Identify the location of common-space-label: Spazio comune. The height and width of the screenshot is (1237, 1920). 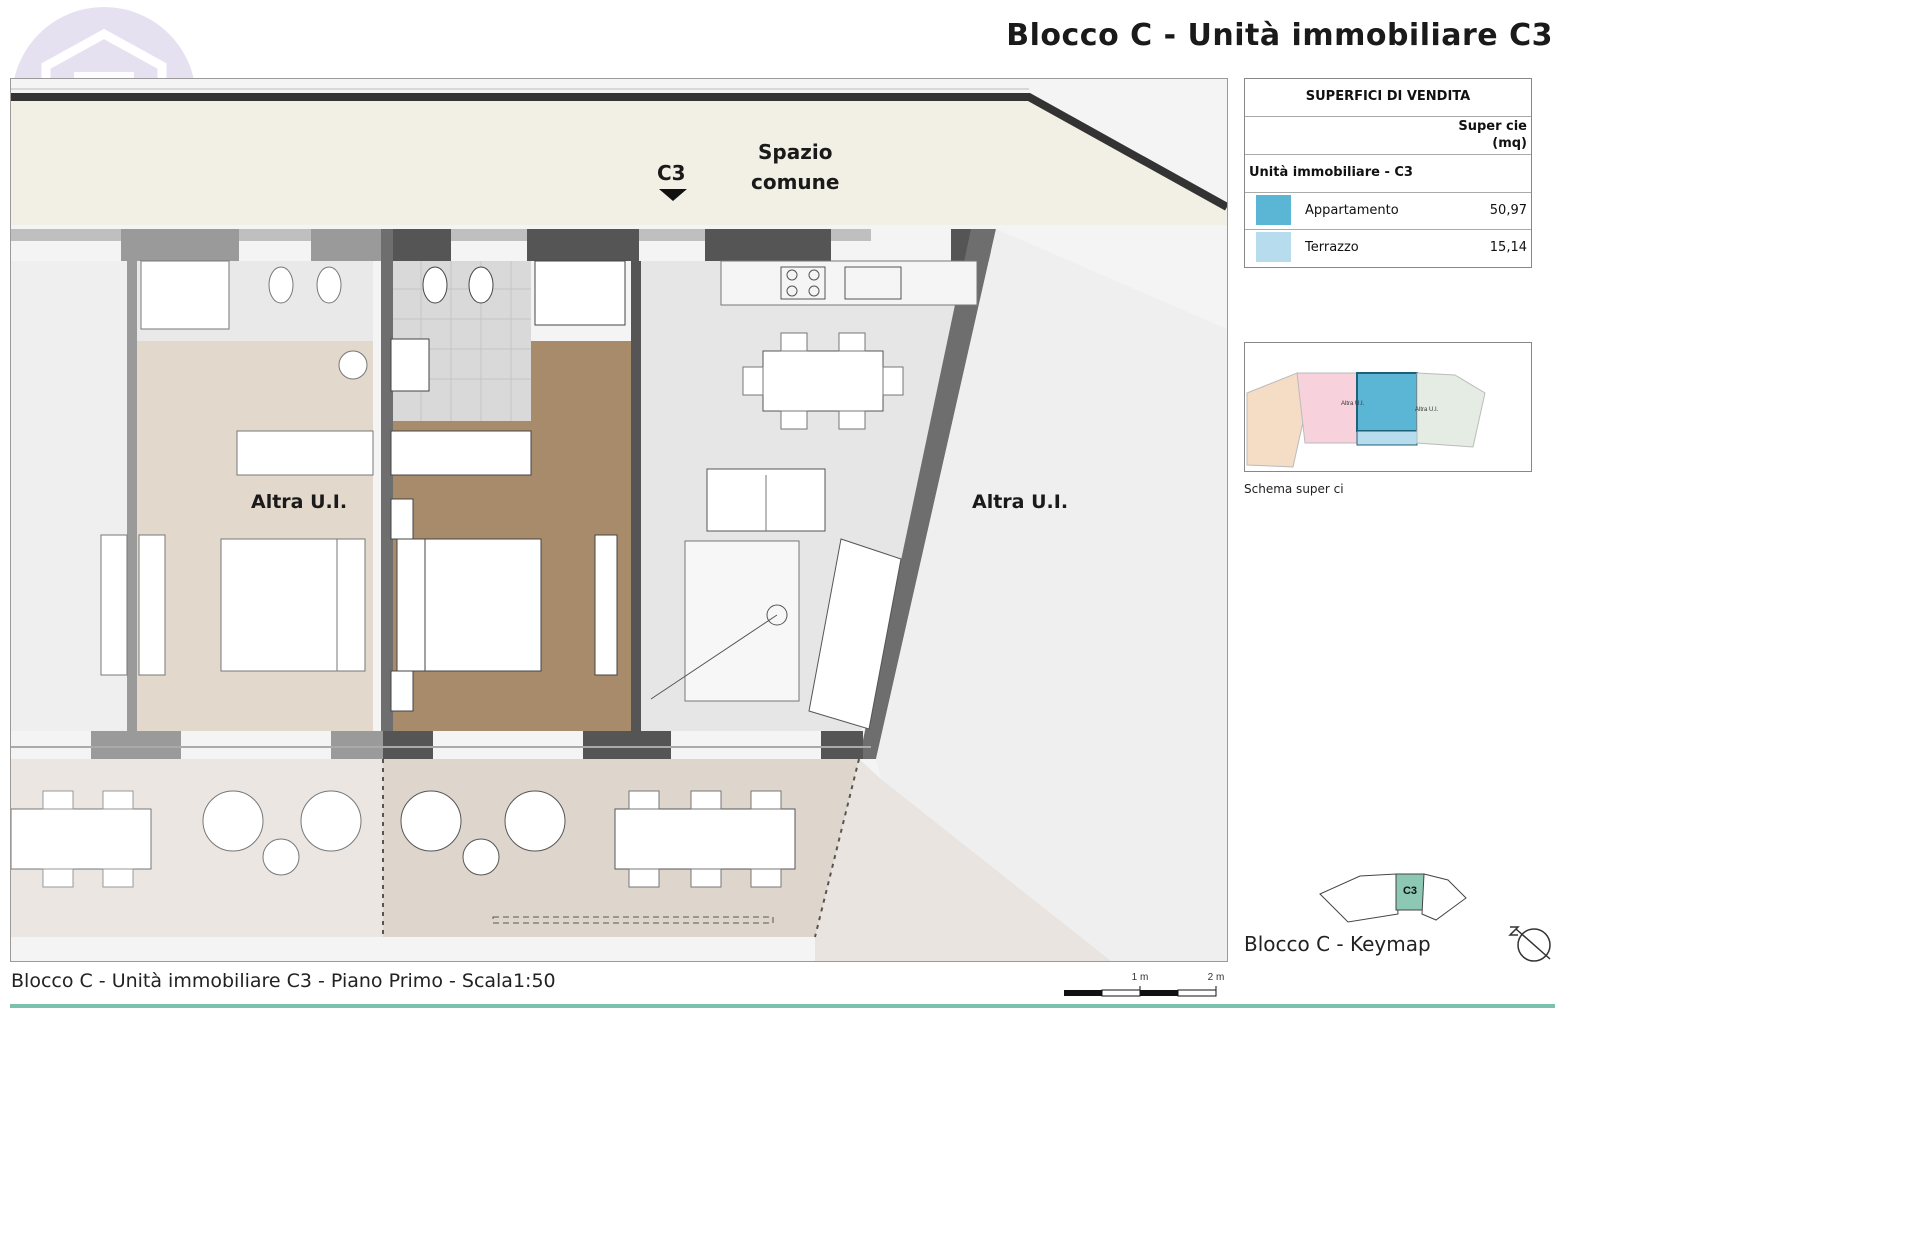
(795, 167).